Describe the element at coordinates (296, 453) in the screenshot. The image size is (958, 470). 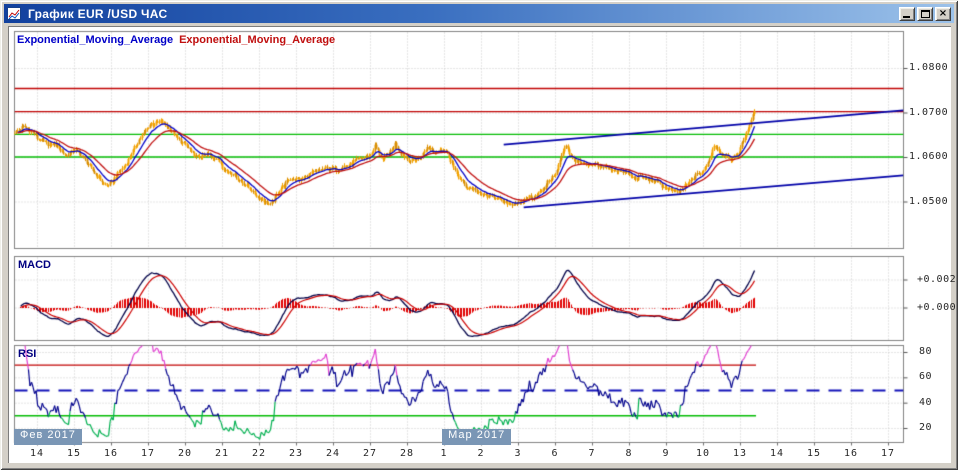
I see `time-tick-label: 23` at that location.